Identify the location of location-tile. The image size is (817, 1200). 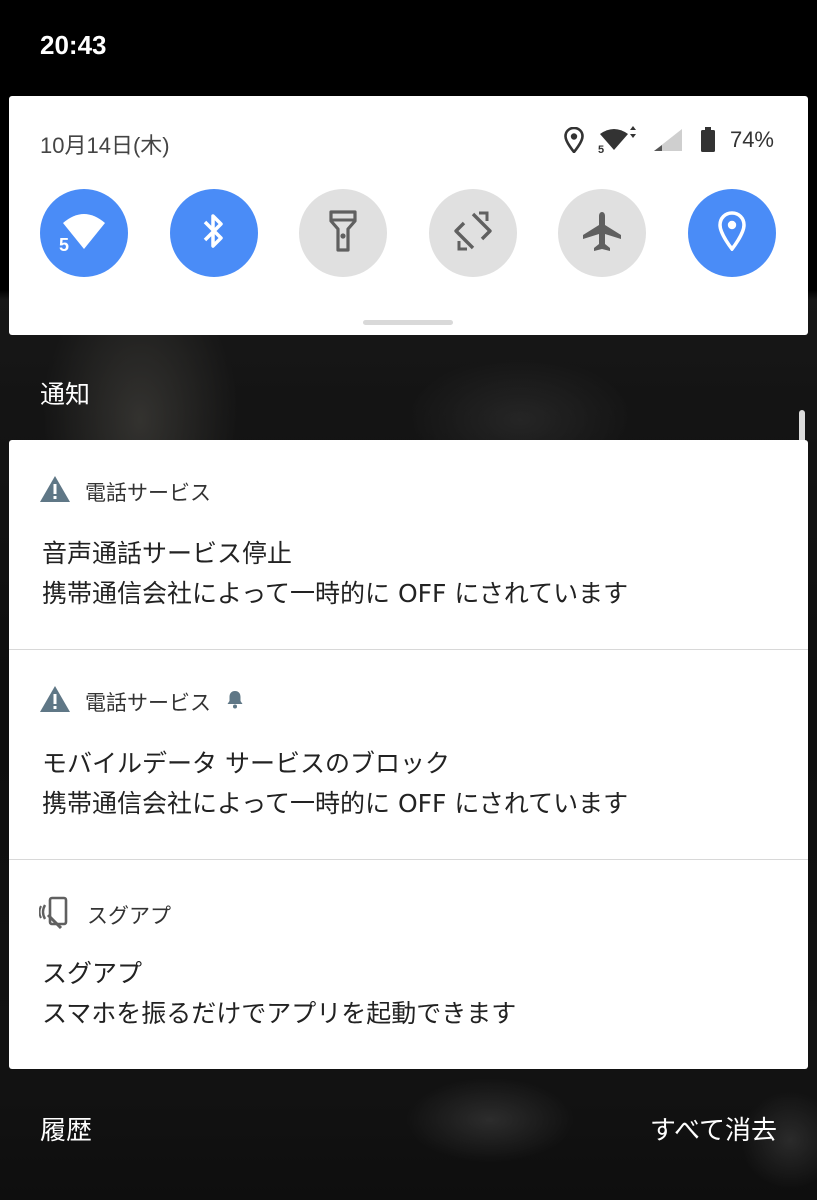
(731, 233).